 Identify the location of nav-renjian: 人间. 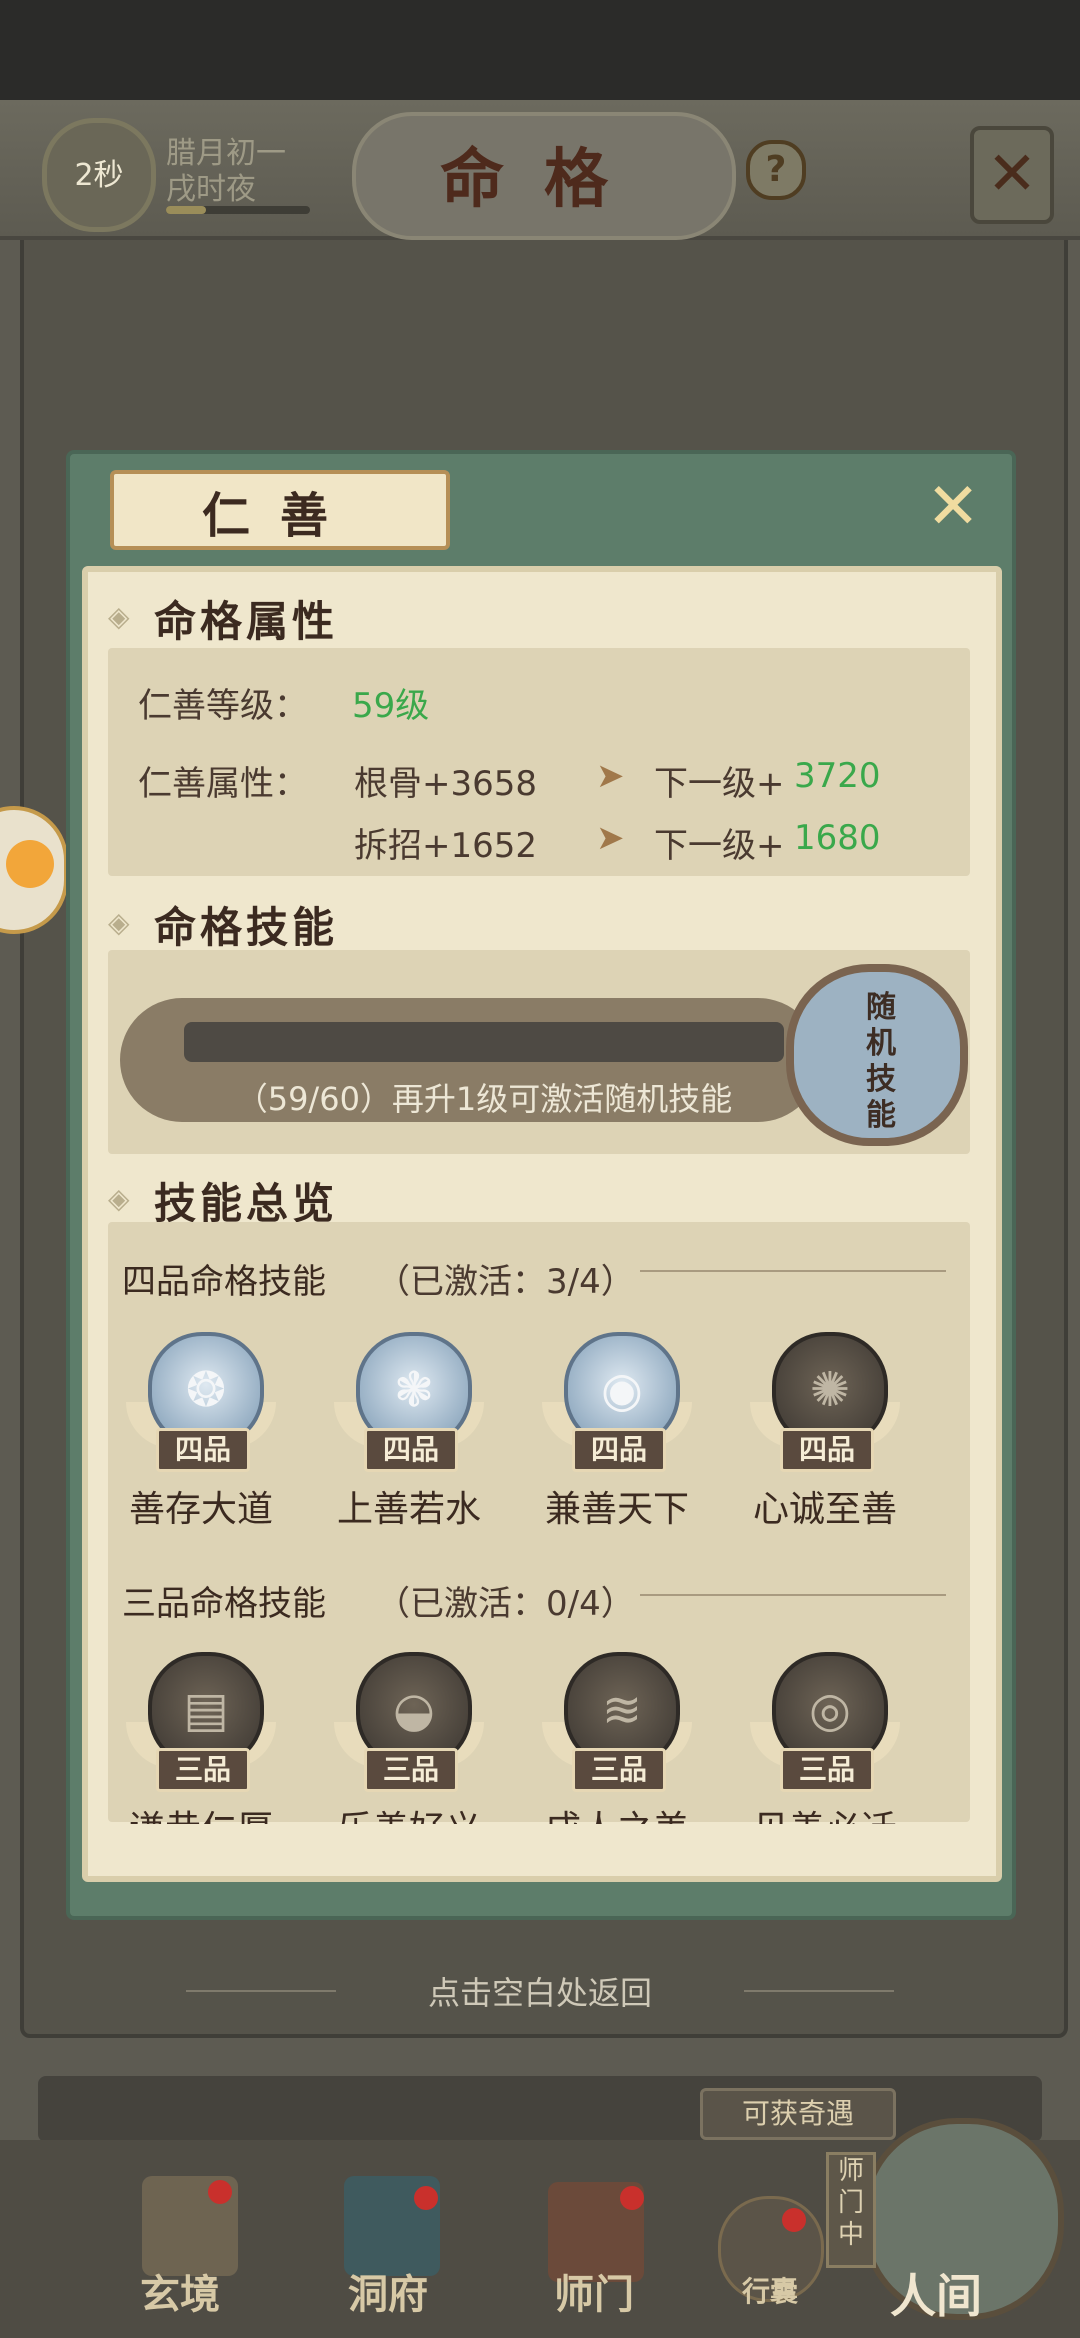
(936, 2293).